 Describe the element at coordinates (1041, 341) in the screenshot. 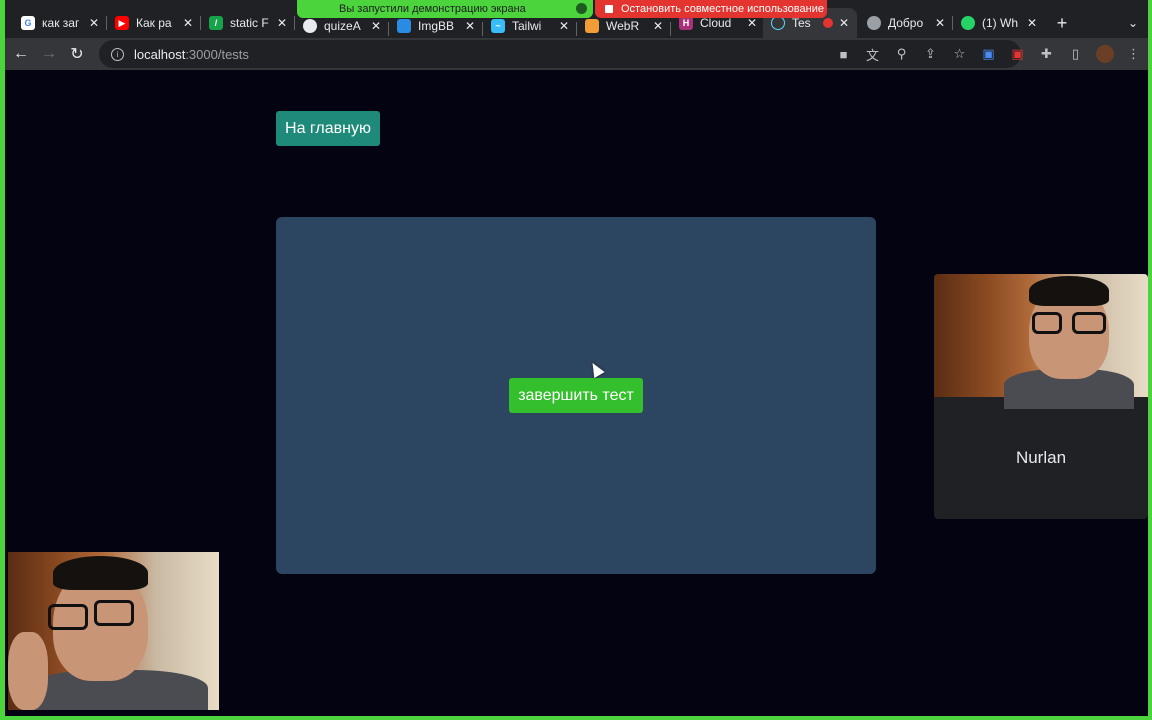

I see `participant-camera-feed` at that location.